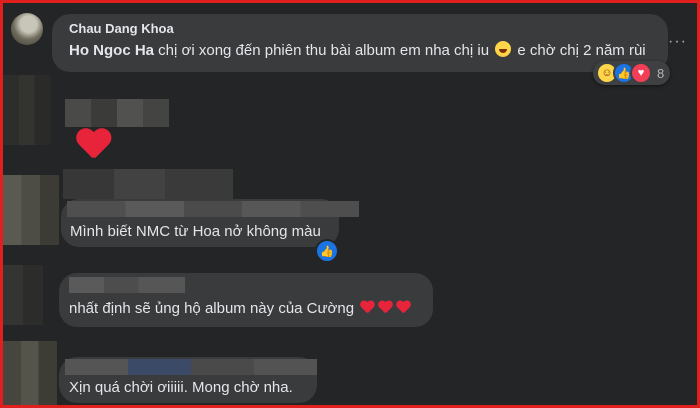  Describe the element at coordinates (503, 49) in the screenshot. I see `laughing-emoji-icon` at that location.